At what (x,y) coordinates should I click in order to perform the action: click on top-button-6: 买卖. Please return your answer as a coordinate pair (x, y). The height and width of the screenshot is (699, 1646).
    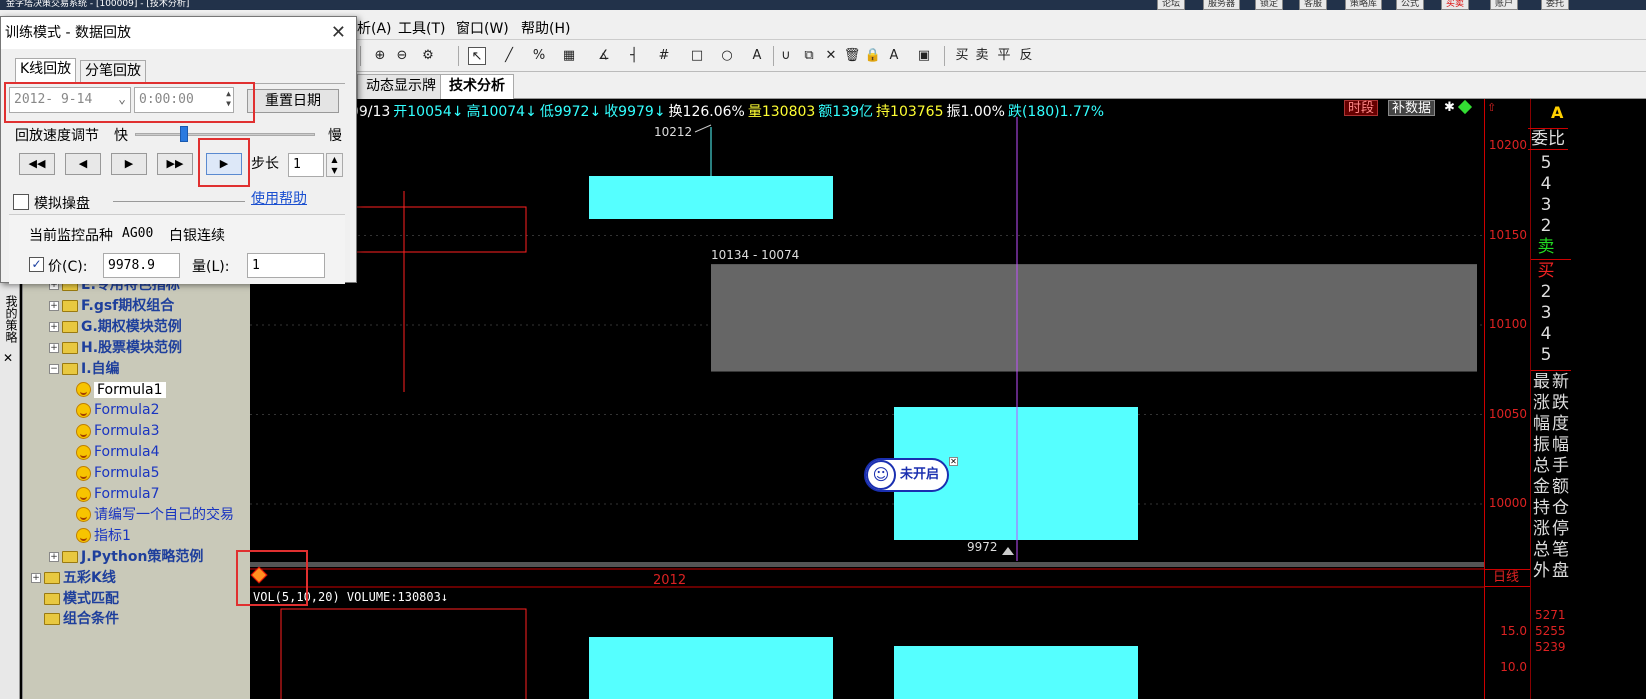
    Looking at the image, I should click on (1455, 5).